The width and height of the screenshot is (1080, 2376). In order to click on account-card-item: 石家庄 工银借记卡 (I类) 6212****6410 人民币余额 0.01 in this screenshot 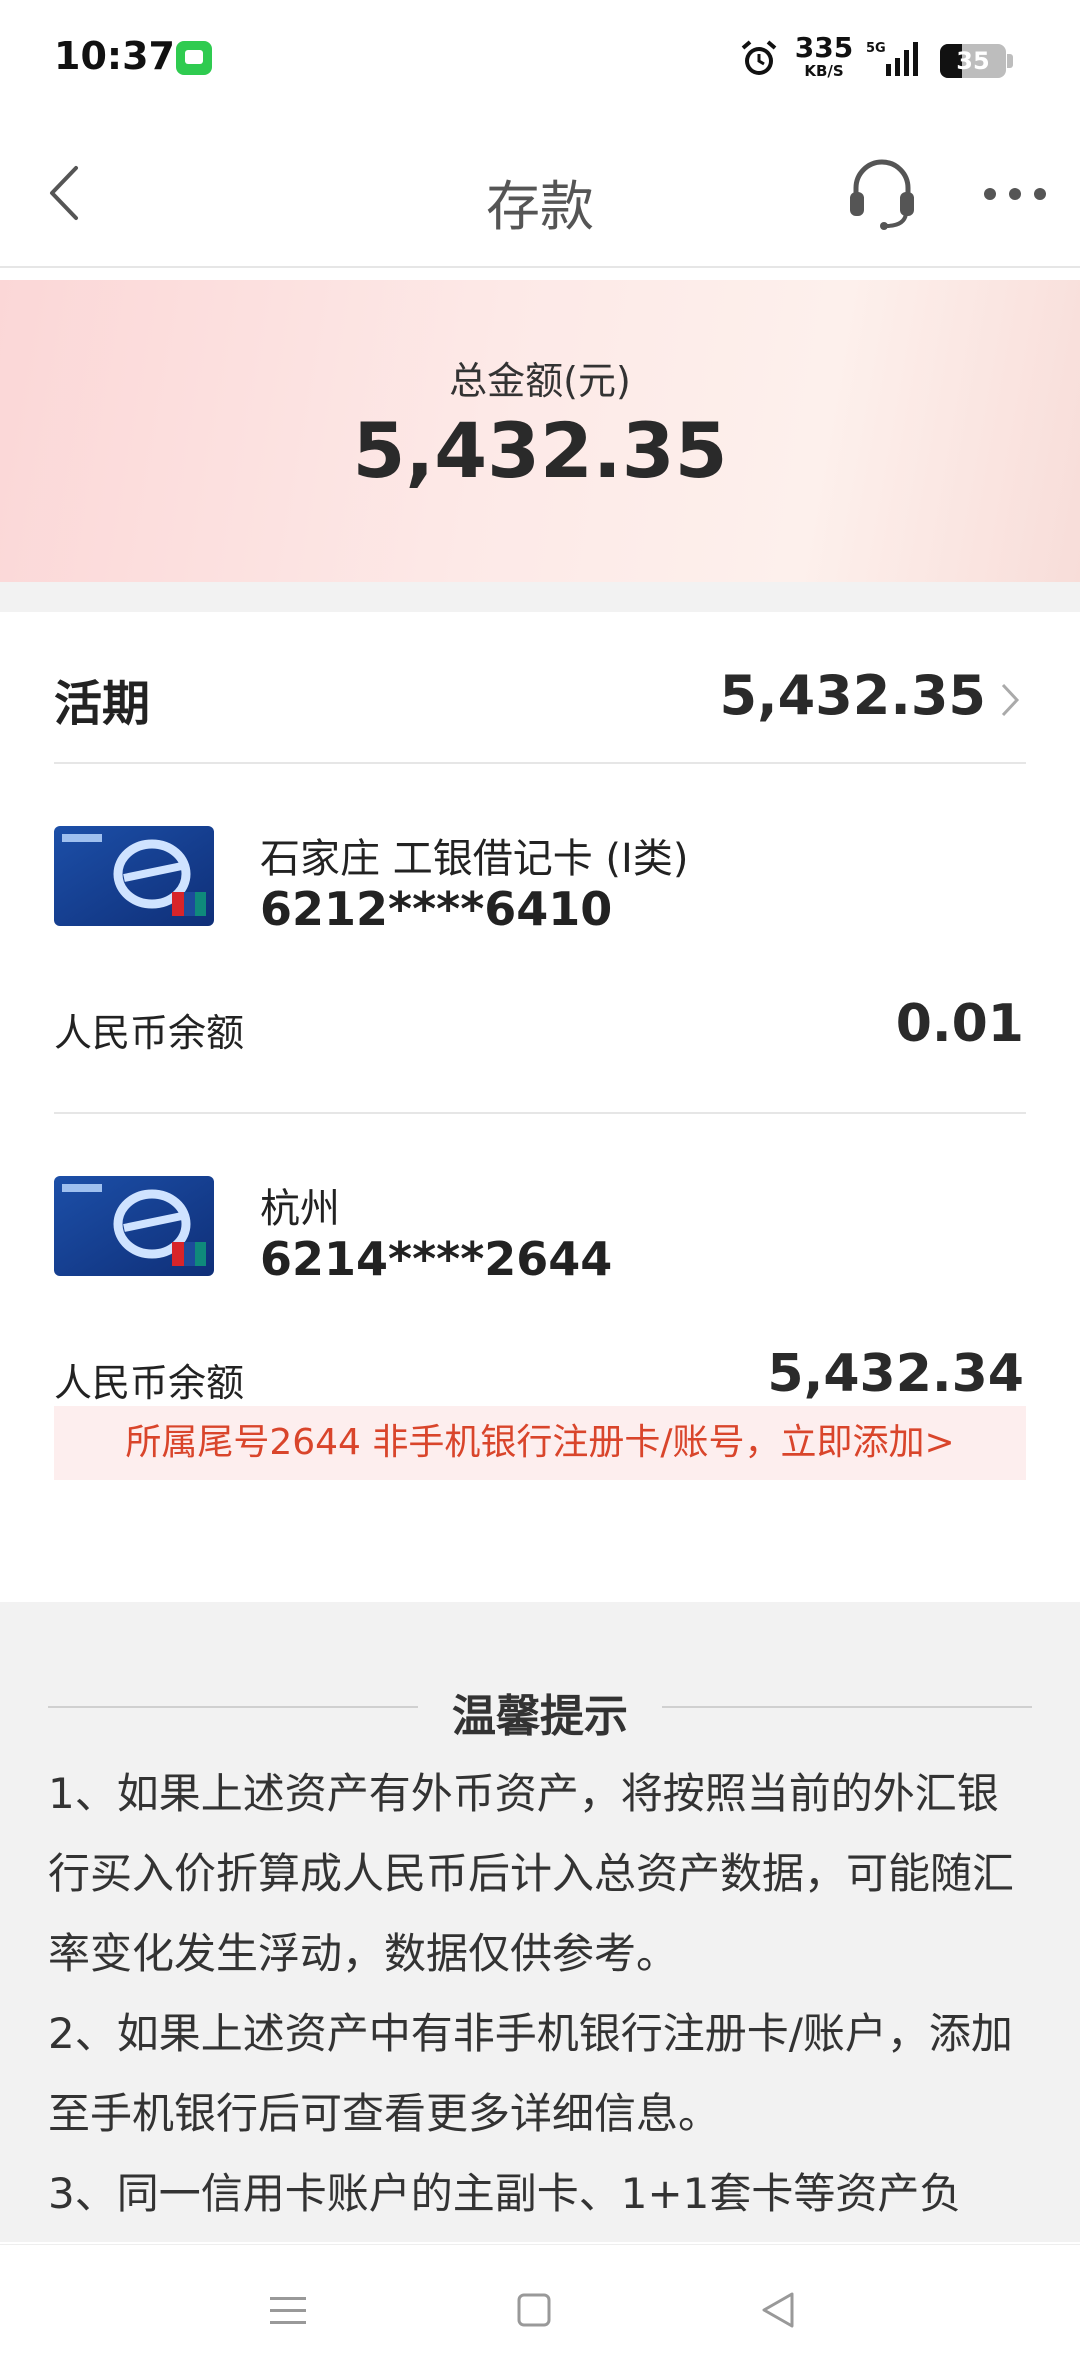, I will do `click(540, 940)`.